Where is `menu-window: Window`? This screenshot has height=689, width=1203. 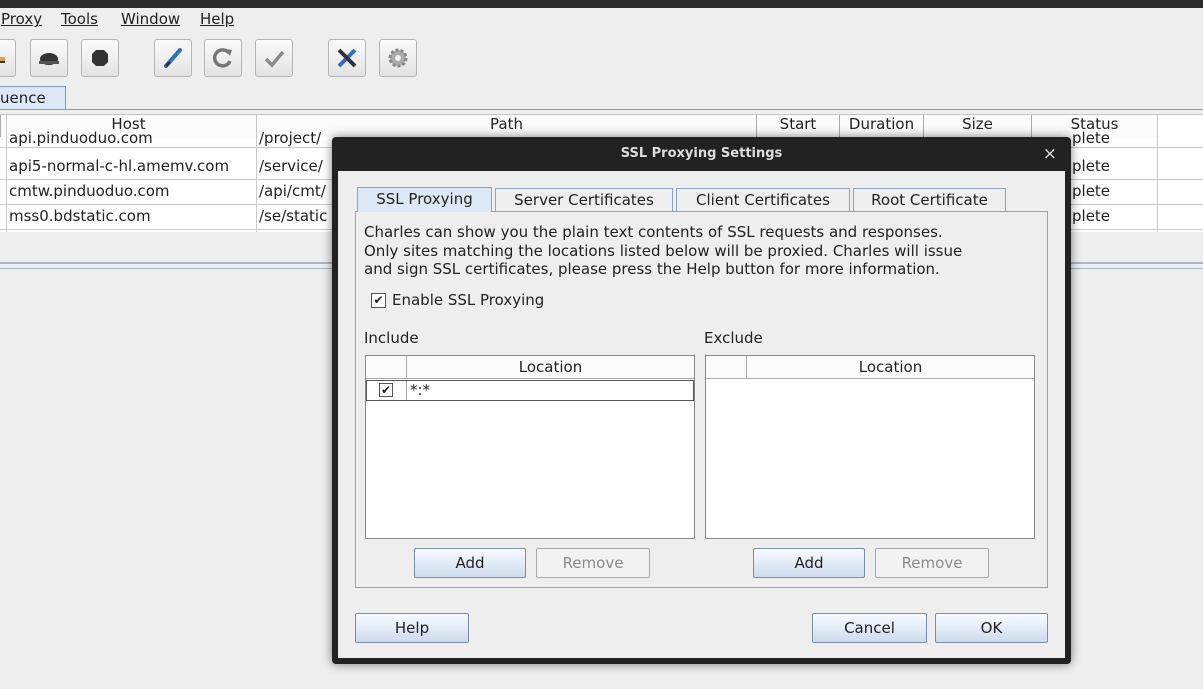 menu-window: Window is located at coordinates (150, 19).